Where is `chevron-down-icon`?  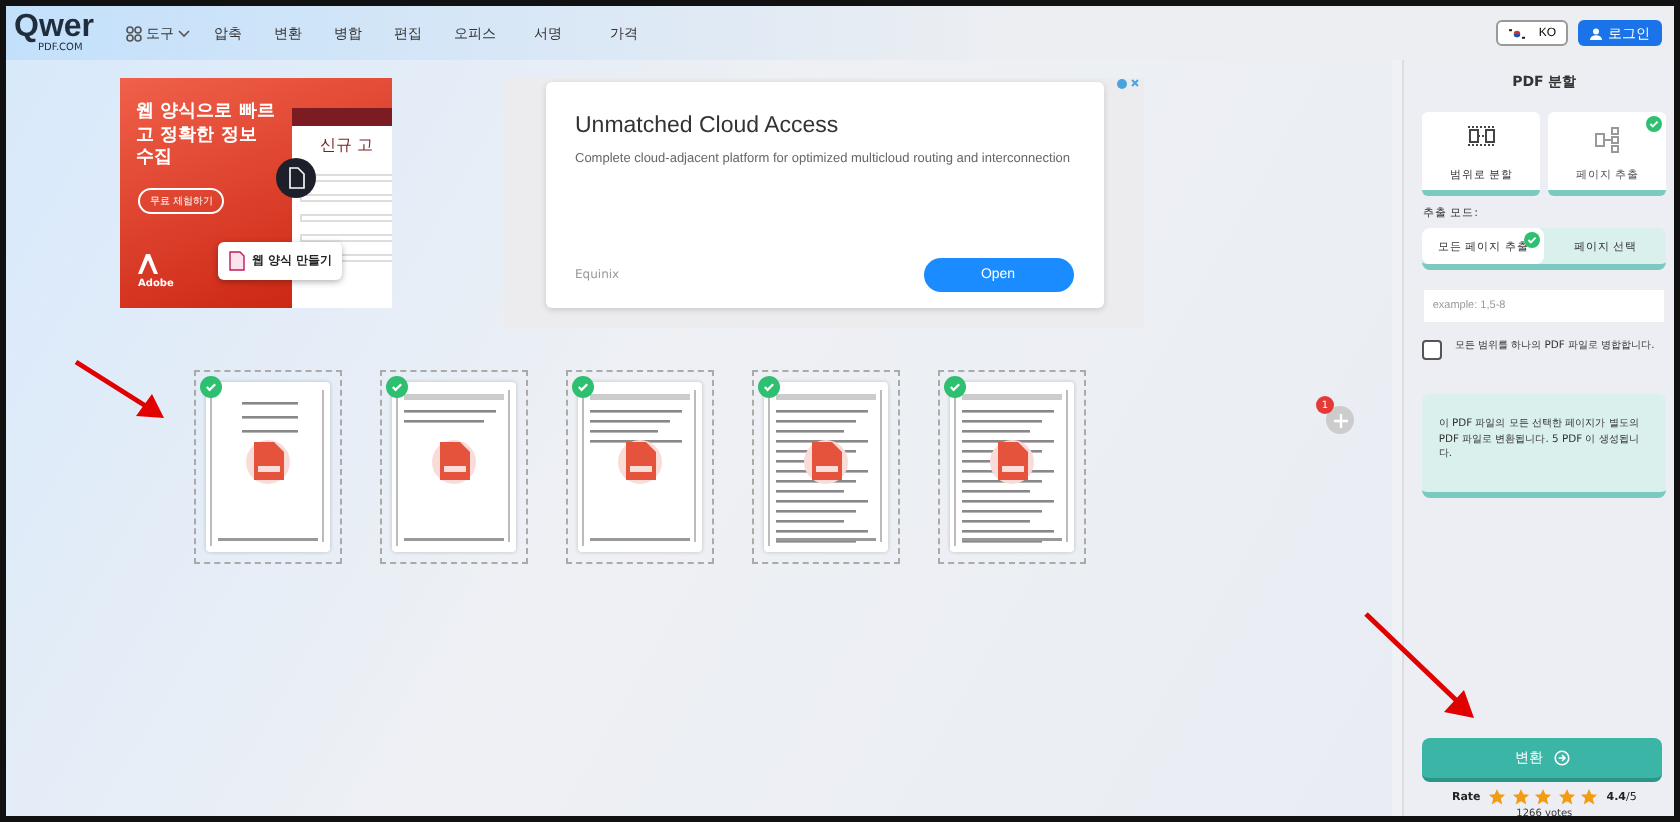 chevron-down-icon is located at coordinates (184, 33).